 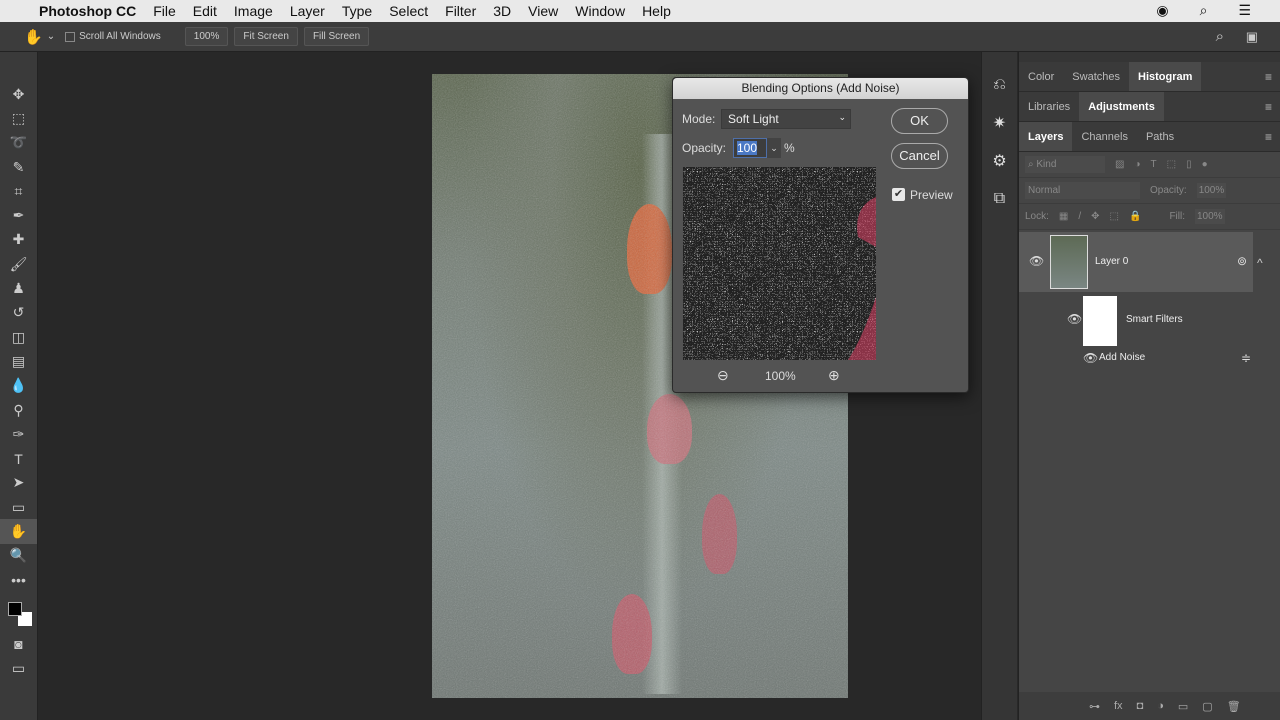 I want to click on crop-tool-icon: ⌗, so click(x=18, y=191).